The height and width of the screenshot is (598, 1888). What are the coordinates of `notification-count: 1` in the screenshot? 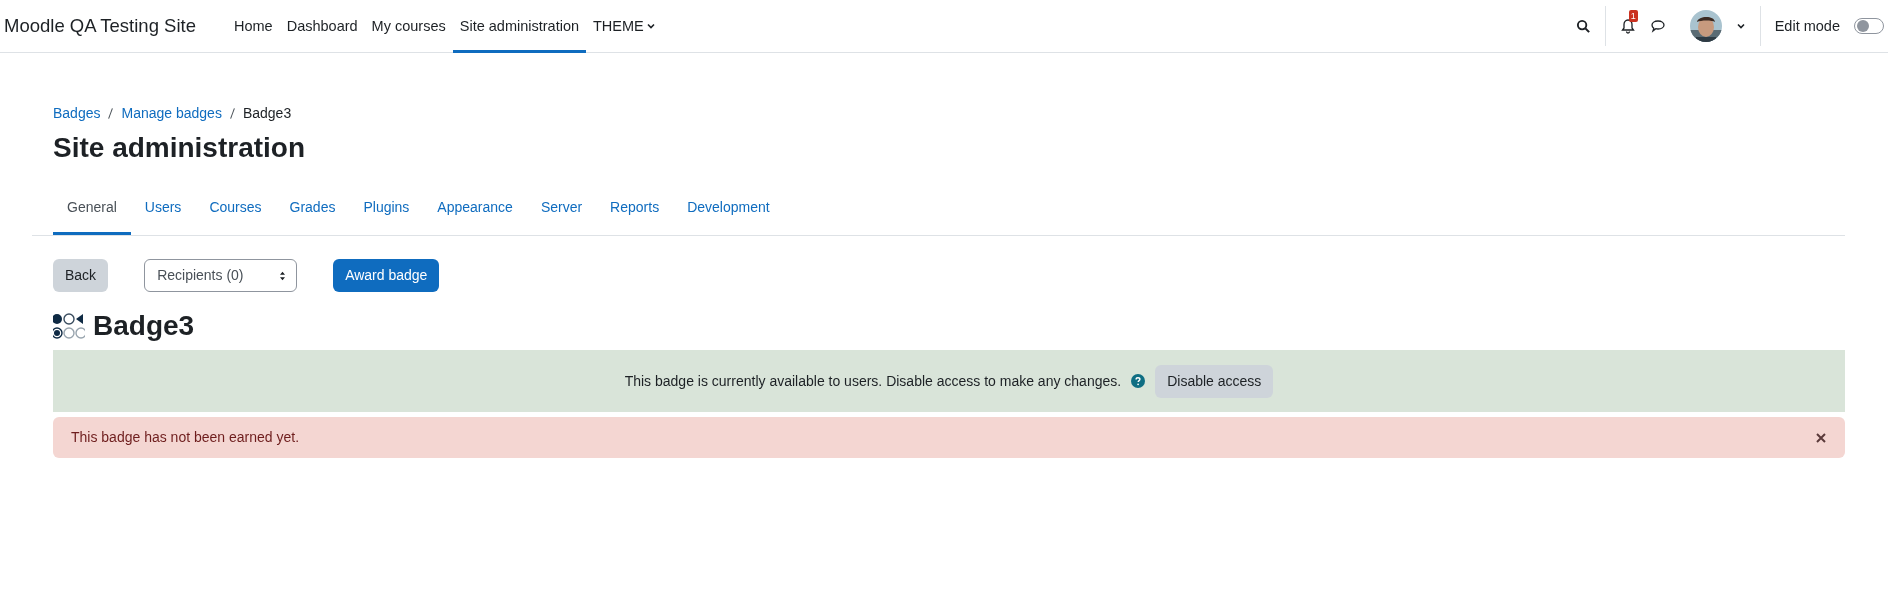 It's located at (1633, 16).